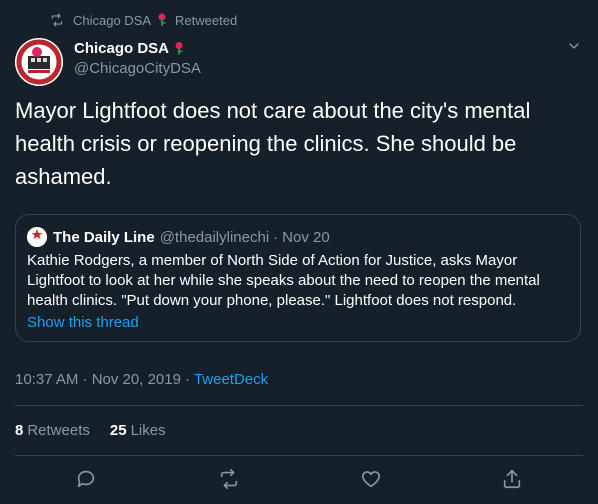 This screenshot has width=598, height=504. I want to click on tweet-meta: 10:37 AM · Nov 20, 2019 · TweetDeck, so click(141, 379).